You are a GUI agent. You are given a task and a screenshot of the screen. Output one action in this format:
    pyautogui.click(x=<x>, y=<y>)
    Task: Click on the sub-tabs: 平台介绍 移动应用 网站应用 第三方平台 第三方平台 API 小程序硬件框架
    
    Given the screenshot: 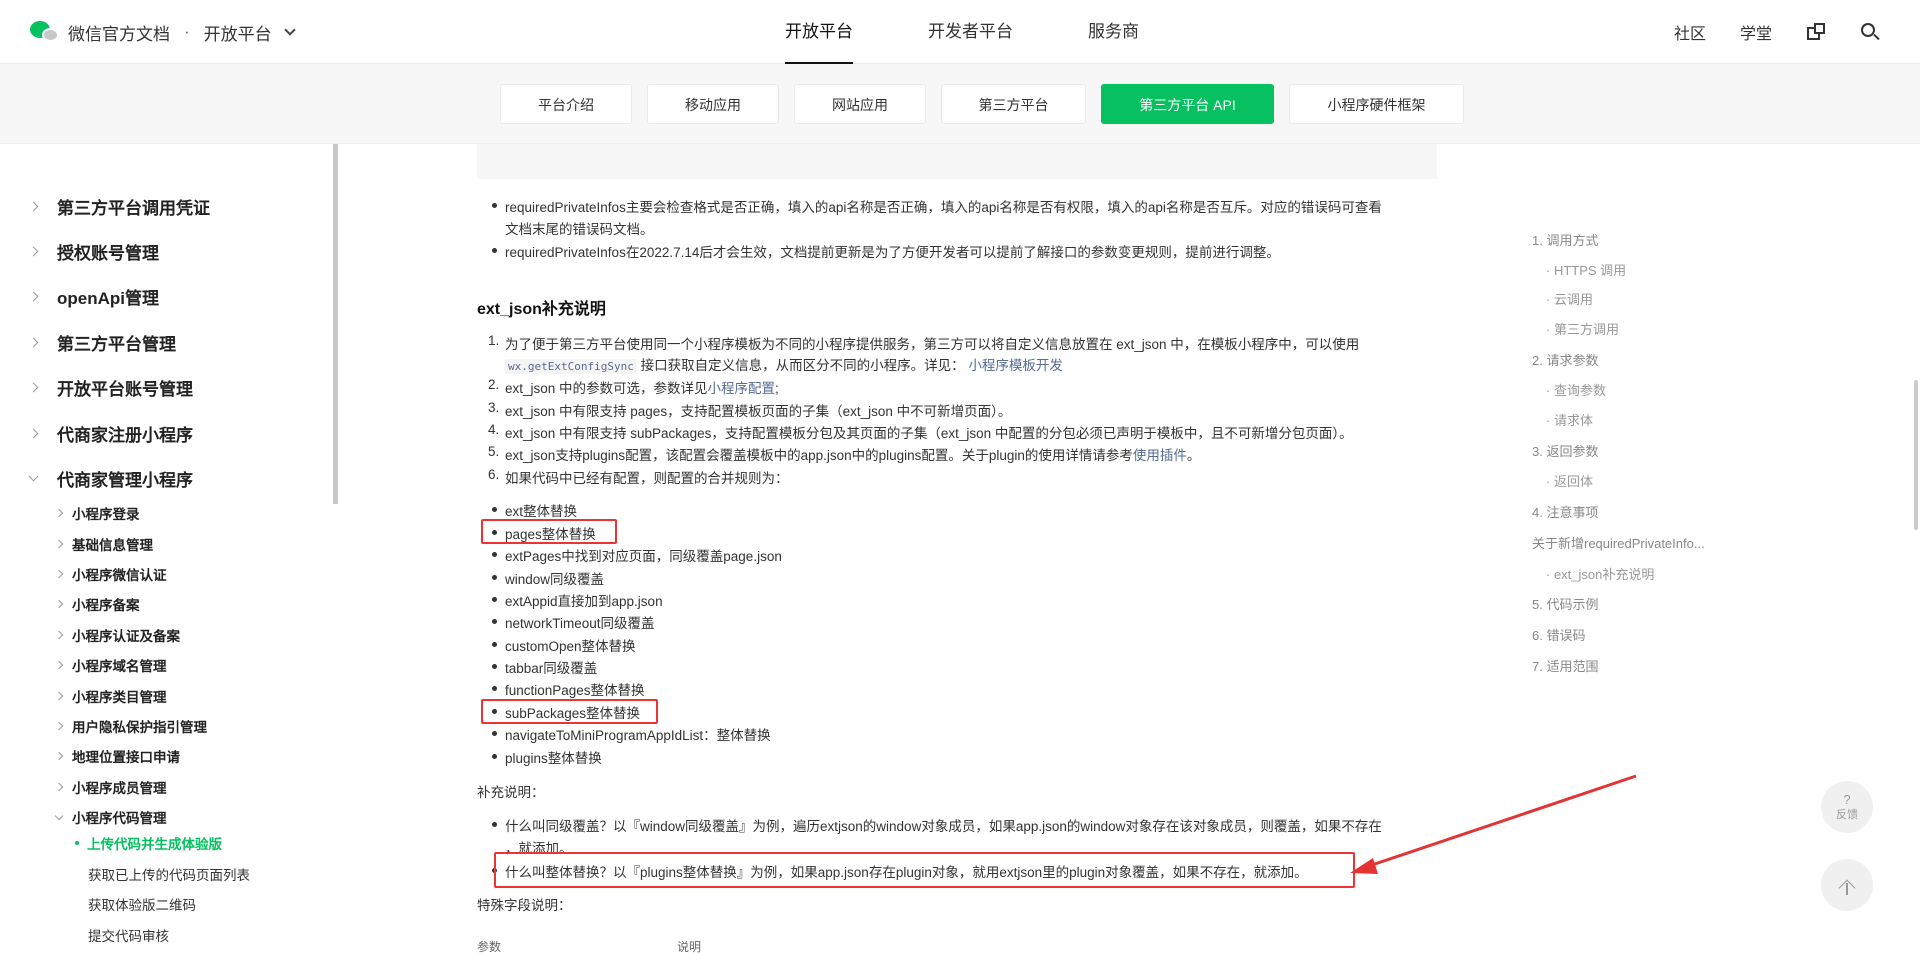 What is the action you would take?
    pyautogui.click(x=982, y=104)
    